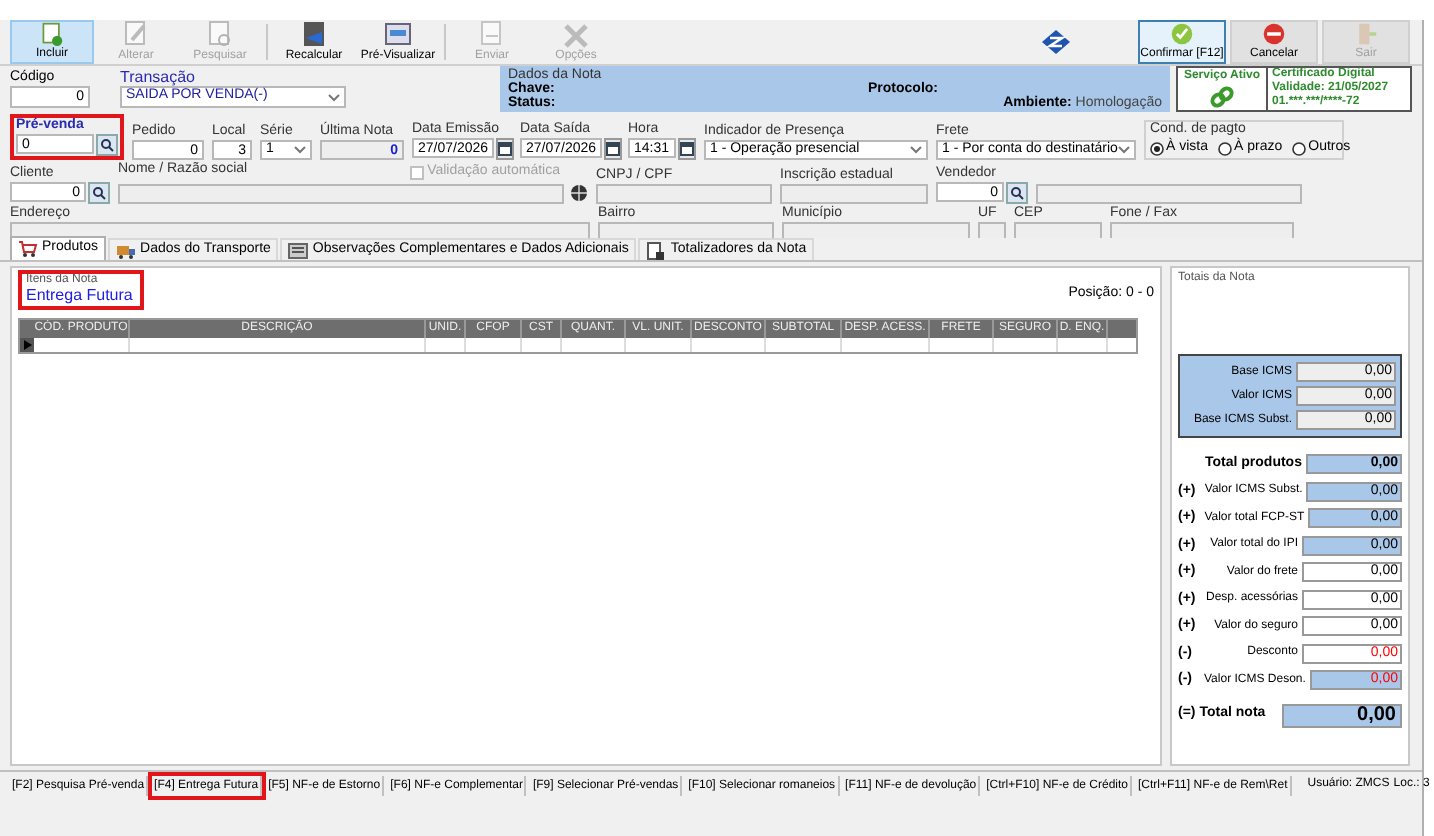 The height and width of the screenshot is (836, 1434). I want to click on preview-window-icon, so click(398, 34).